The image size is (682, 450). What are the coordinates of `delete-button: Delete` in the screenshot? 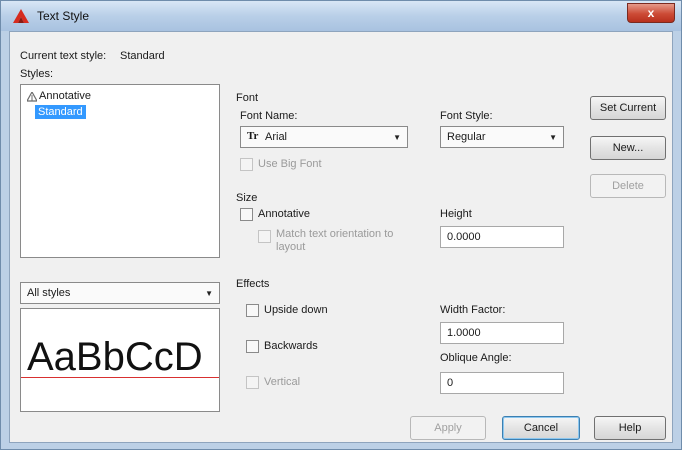 It's located at (628, 186).